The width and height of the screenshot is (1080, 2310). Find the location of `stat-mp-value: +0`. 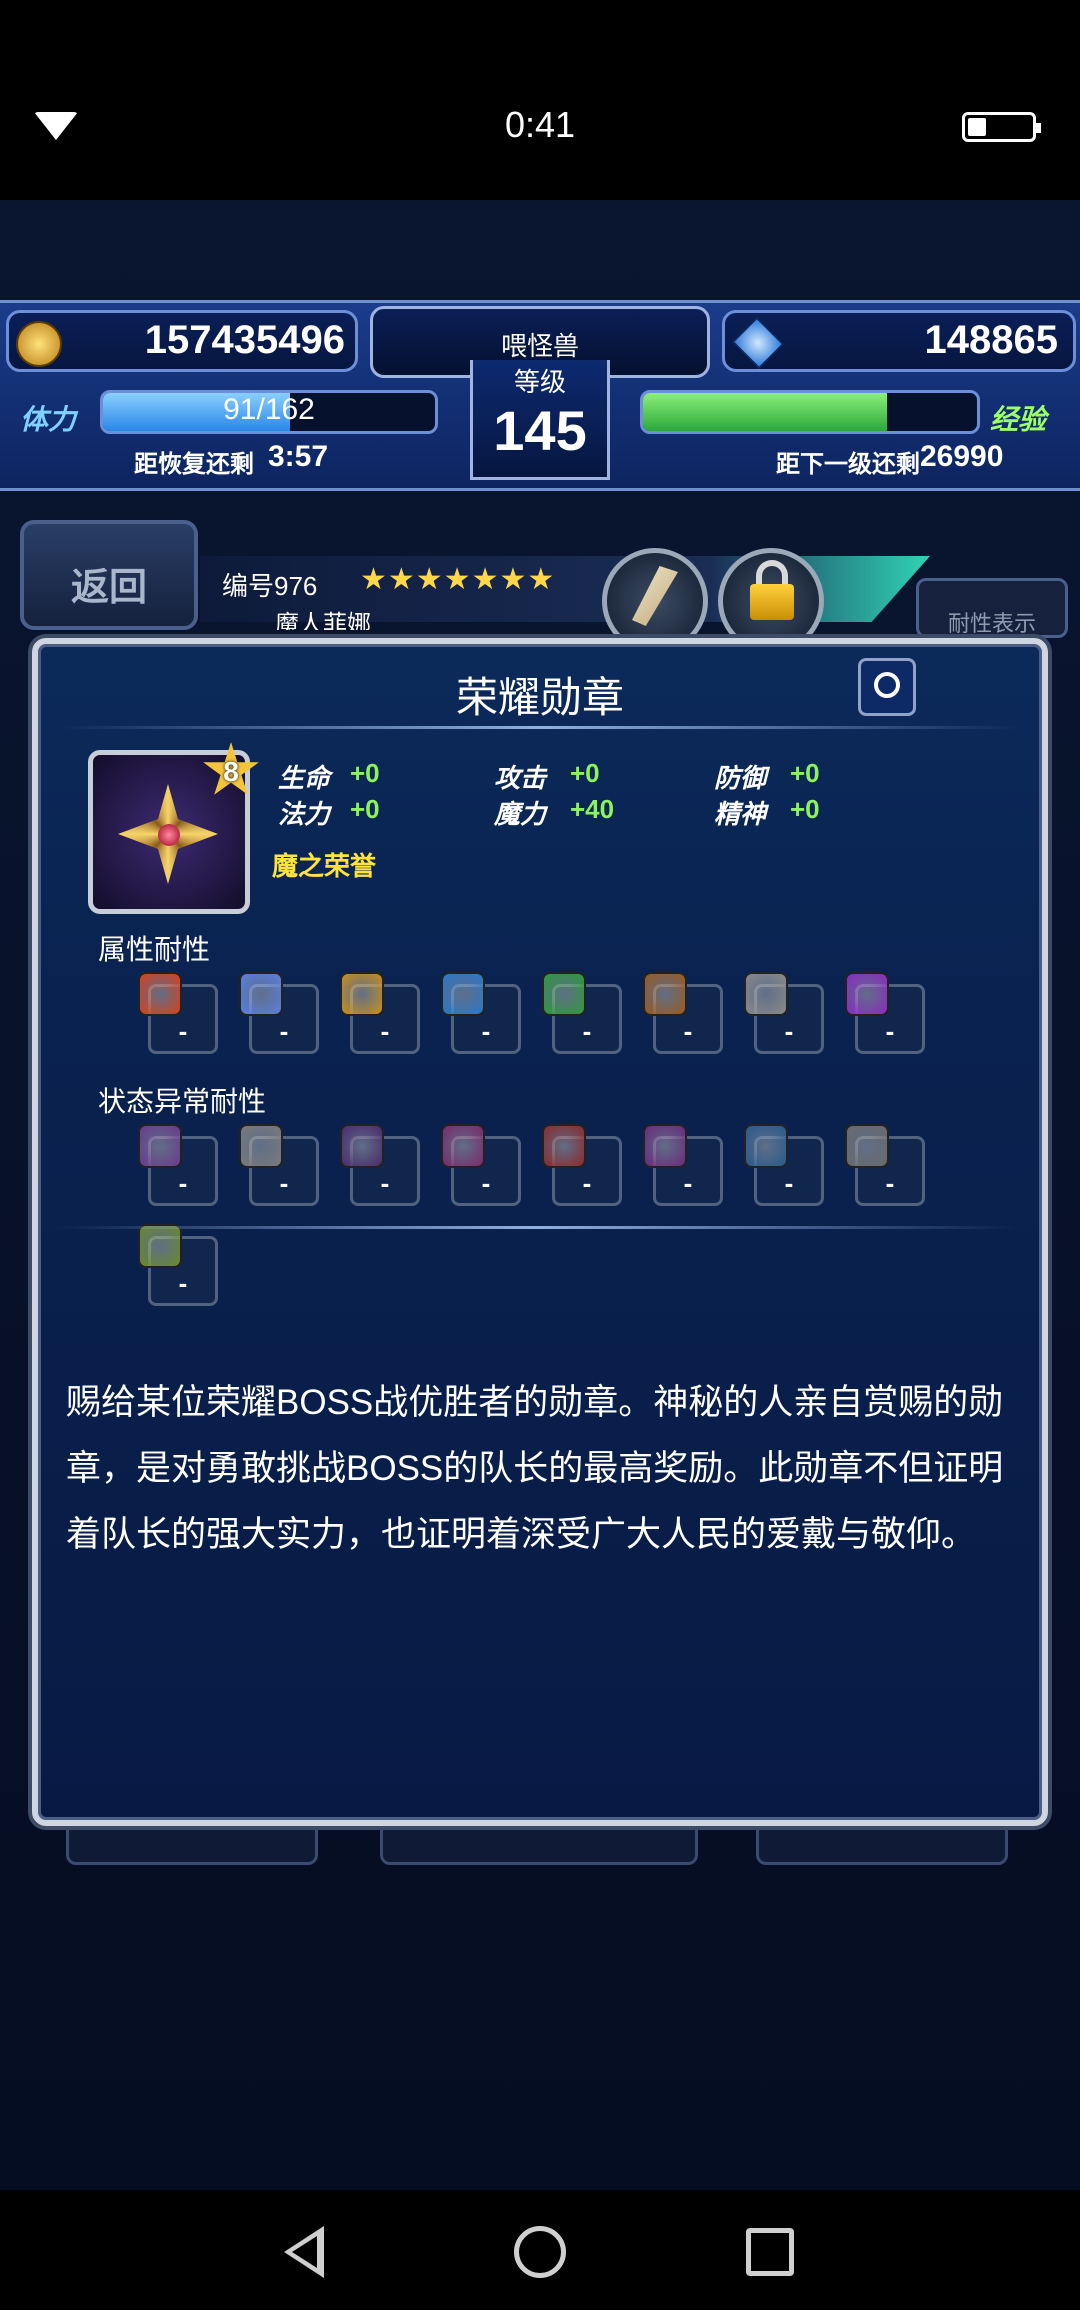

stat-mp-value: +0 is located at coordinates (365, 809).